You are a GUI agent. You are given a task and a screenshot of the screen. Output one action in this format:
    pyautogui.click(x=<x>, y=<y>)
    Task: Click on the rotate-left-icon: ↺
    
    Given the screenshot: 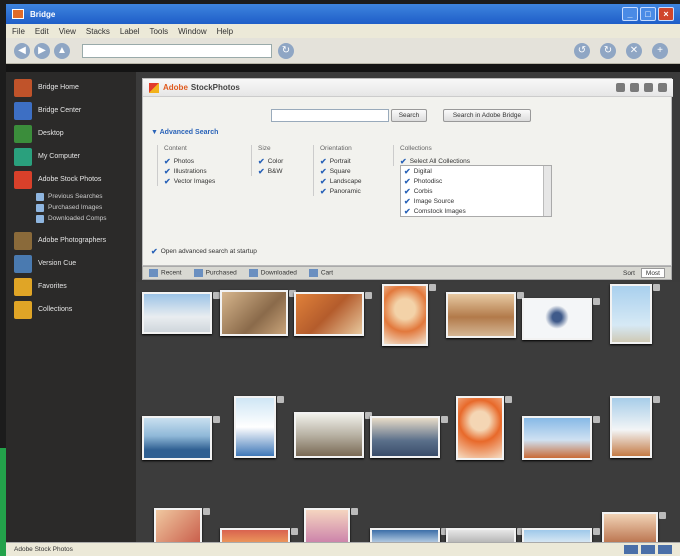 What is the action you would take?
    pyautogui.click(x=582, y=50)
    